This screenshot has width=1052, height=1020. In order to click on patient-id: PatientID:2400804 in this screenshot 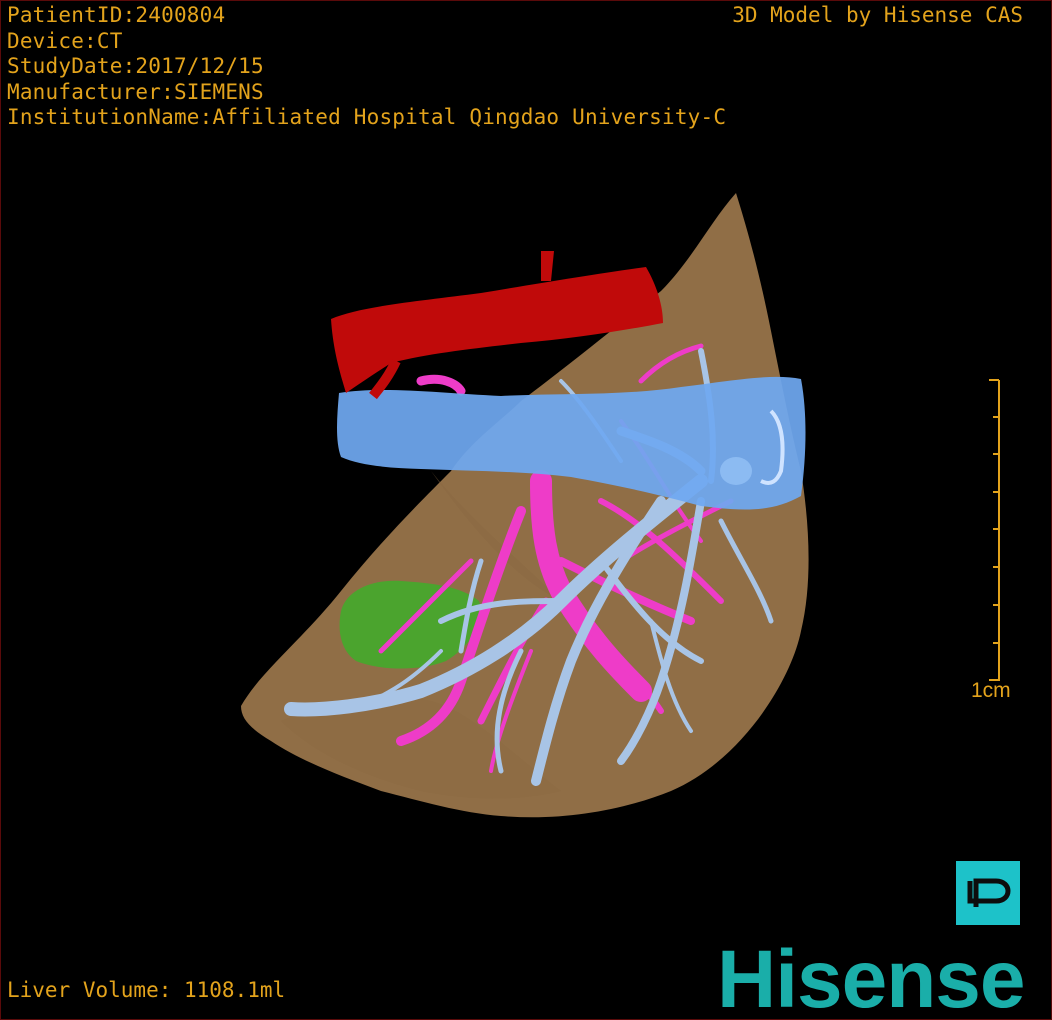, I will do `click(116, 15)`.